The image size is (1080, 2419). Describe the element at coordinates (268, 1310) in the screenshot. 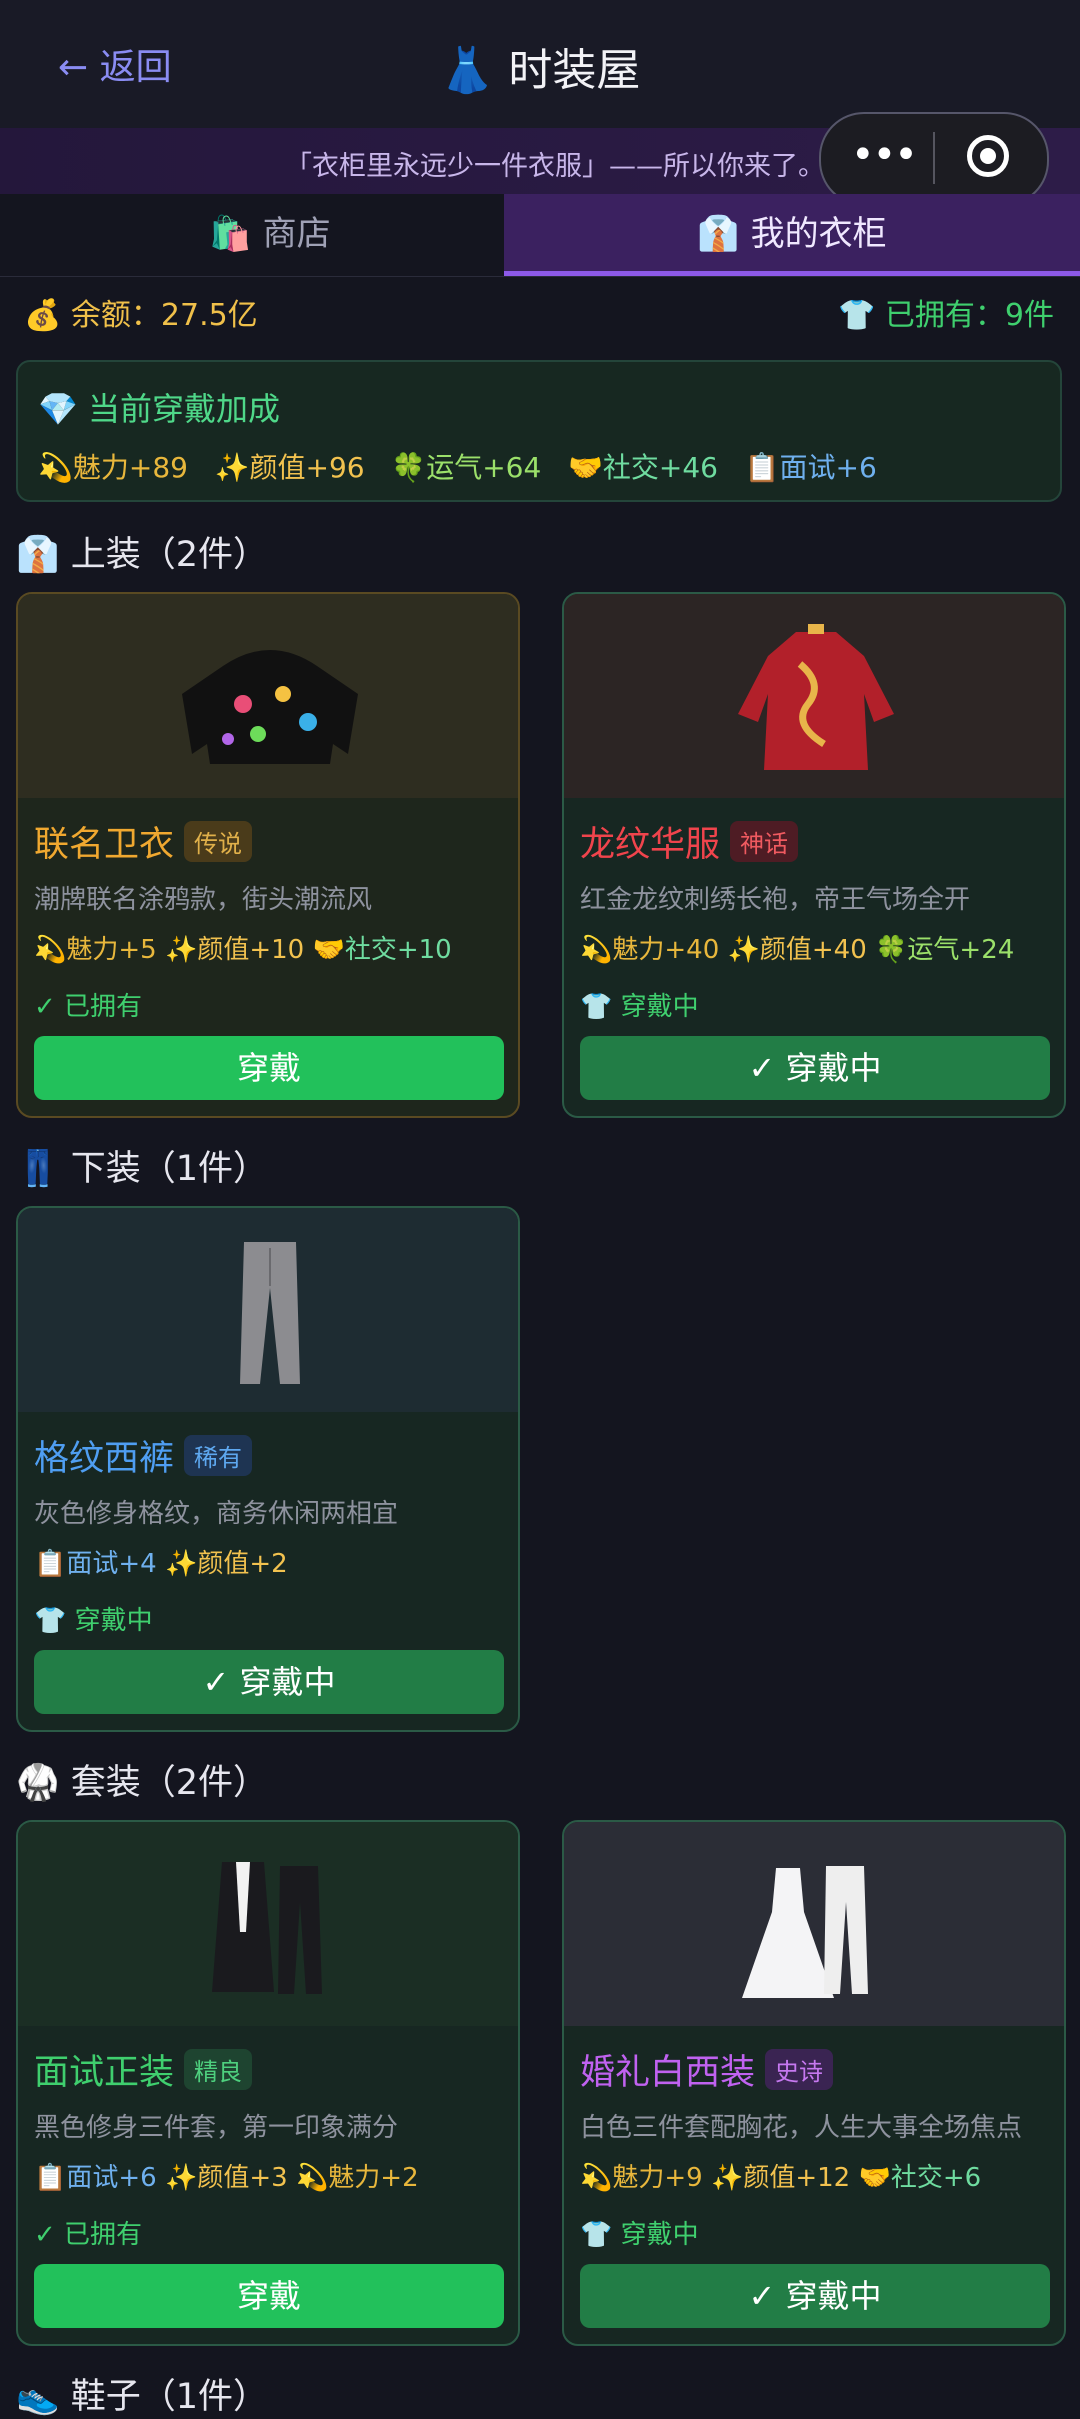

I see `item-image-plaid-trousers` at that location.